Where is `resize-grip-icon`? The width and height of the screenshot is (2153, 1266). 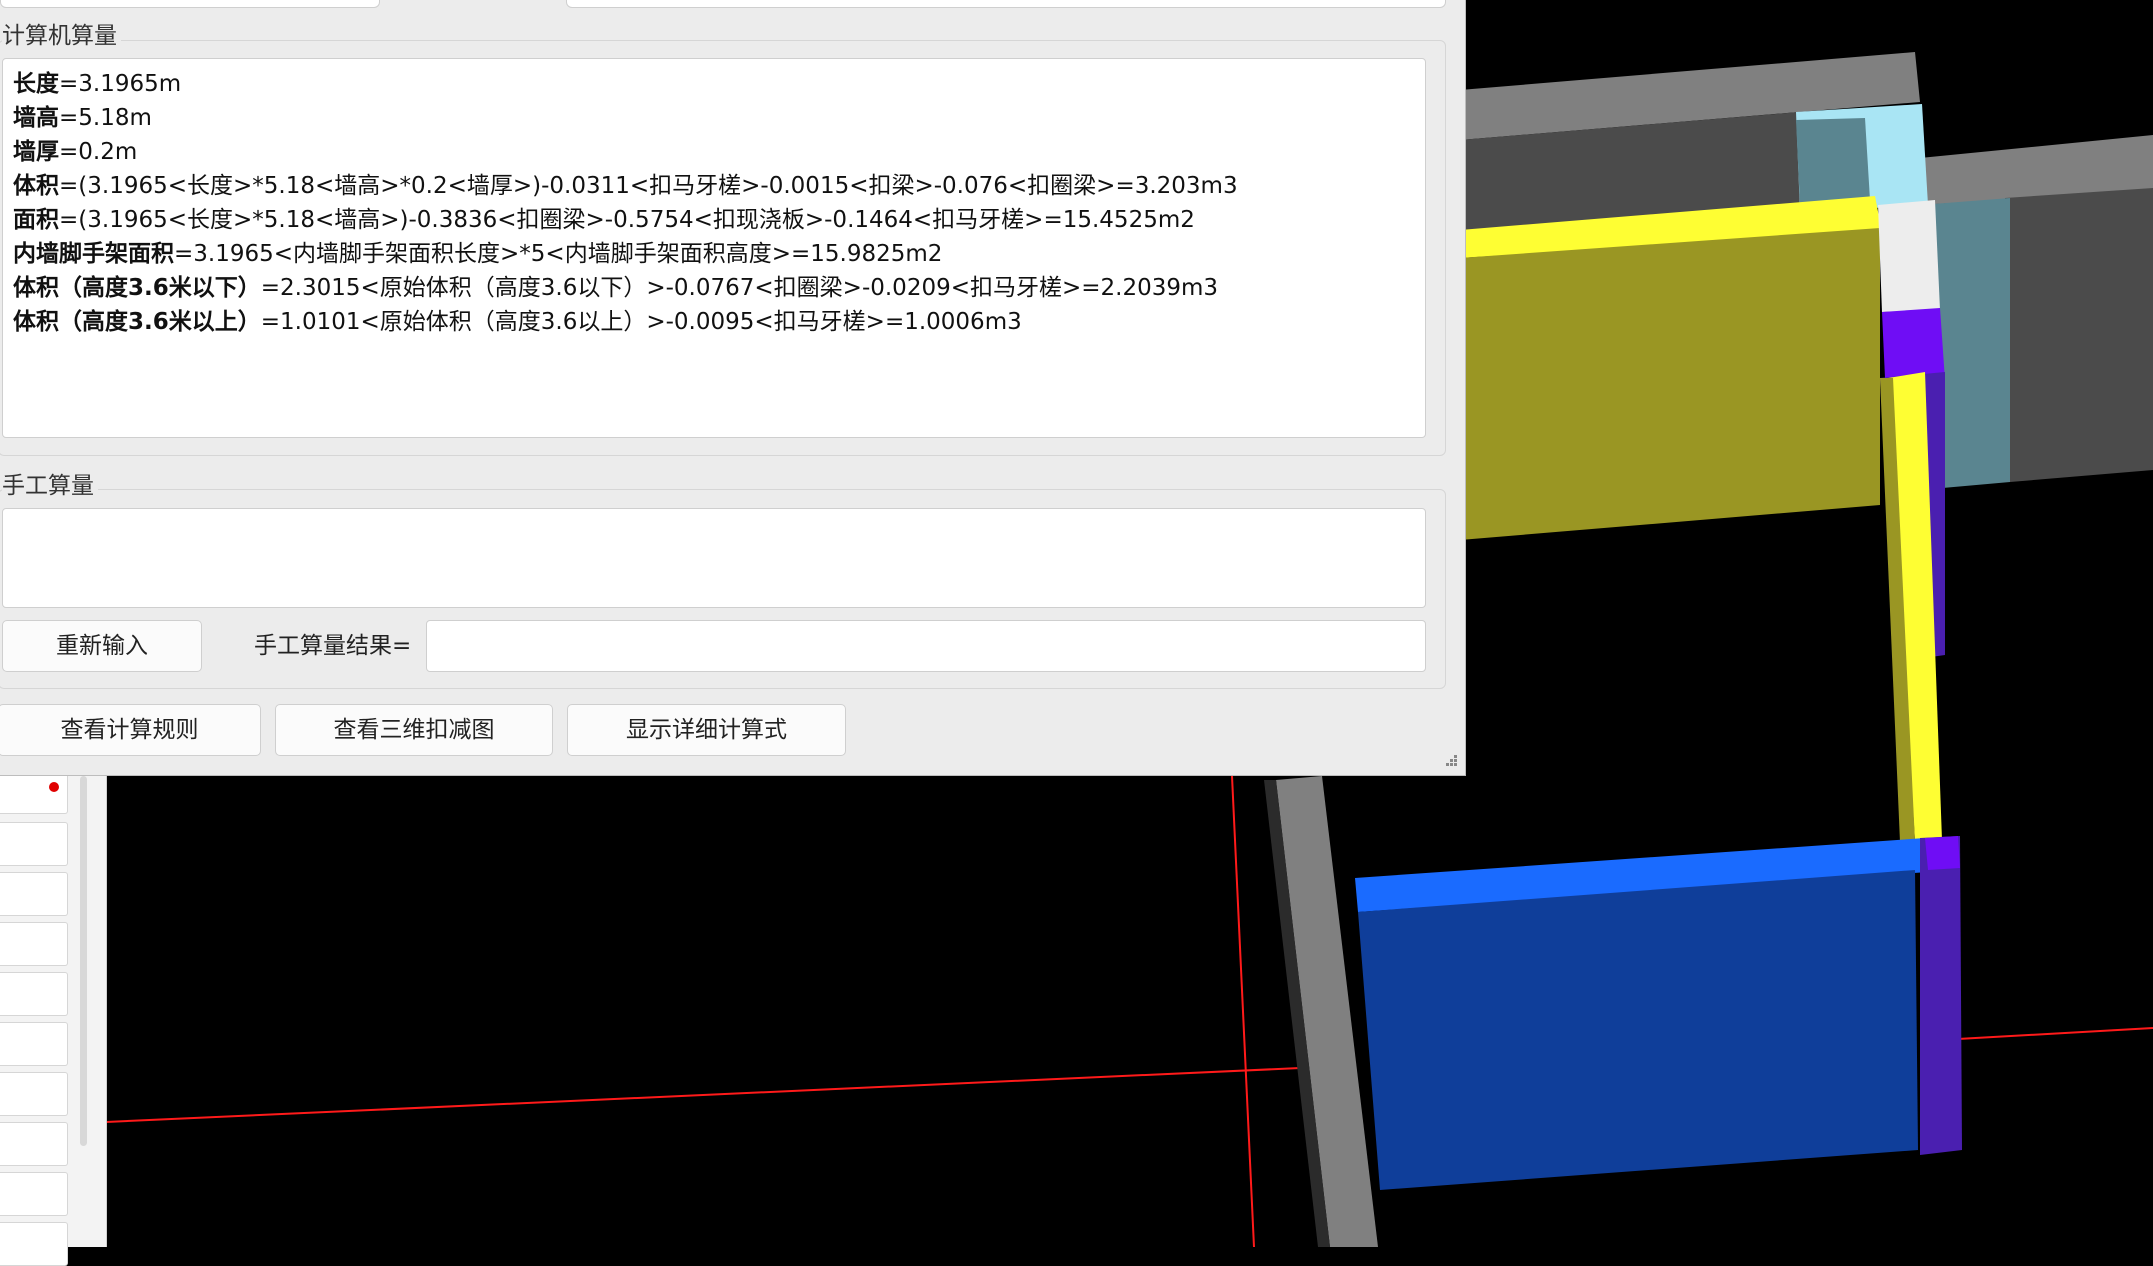
resize-grip-icon is located at coordinates (1450, 759).